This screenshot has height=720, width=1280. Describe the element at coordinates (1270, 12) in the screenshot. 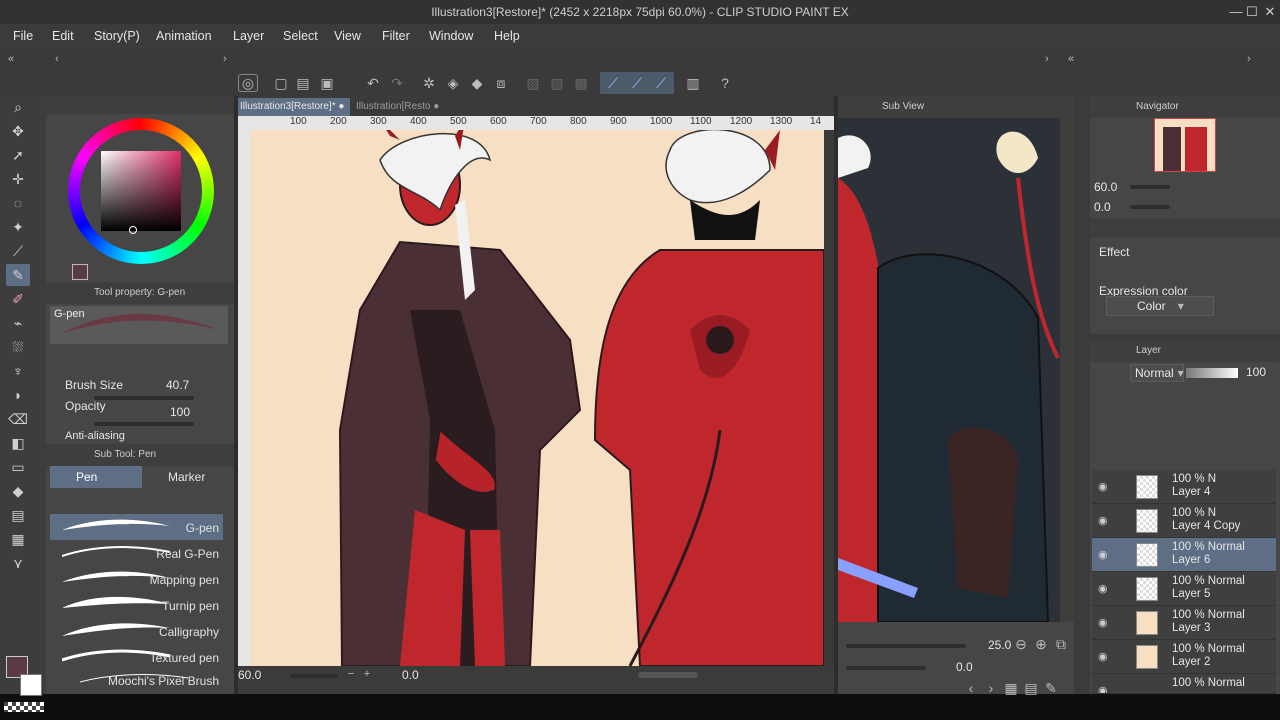

I see `close-button: ✕` at that location.